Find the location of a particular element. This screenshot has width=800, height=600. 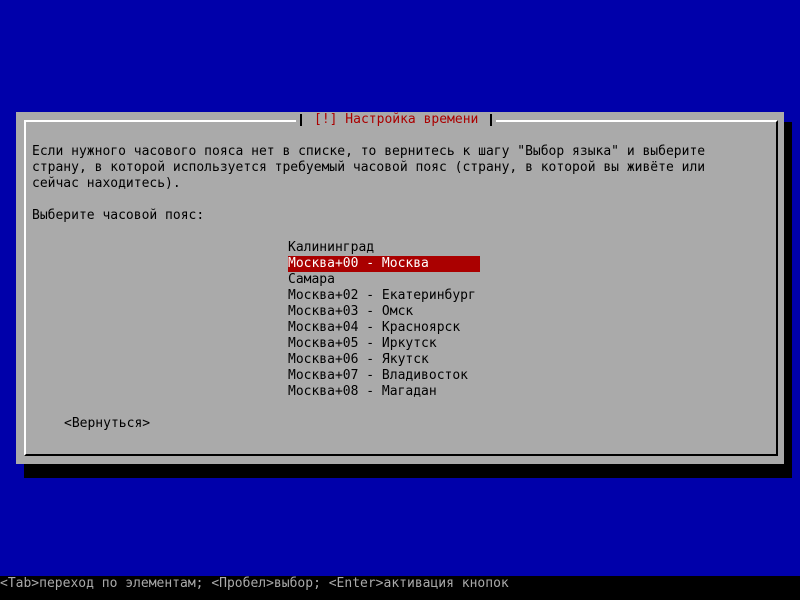

timezone-option: Москва+08 - Магадан is located at coordinates (384, 392).